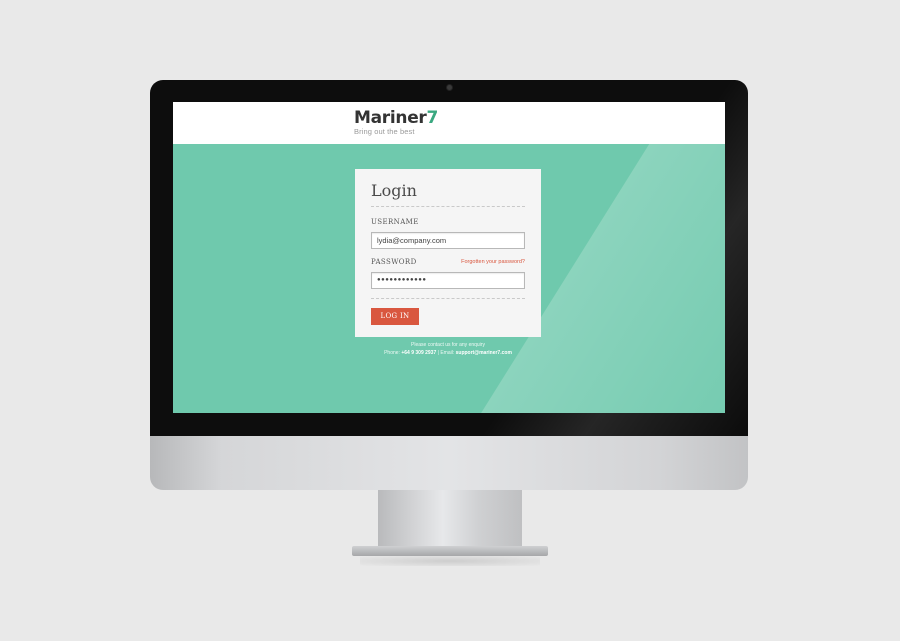 Image resolution: width=900 pixels, height=641 pixels. I want to click on monitor-stand, so click(450, 519).